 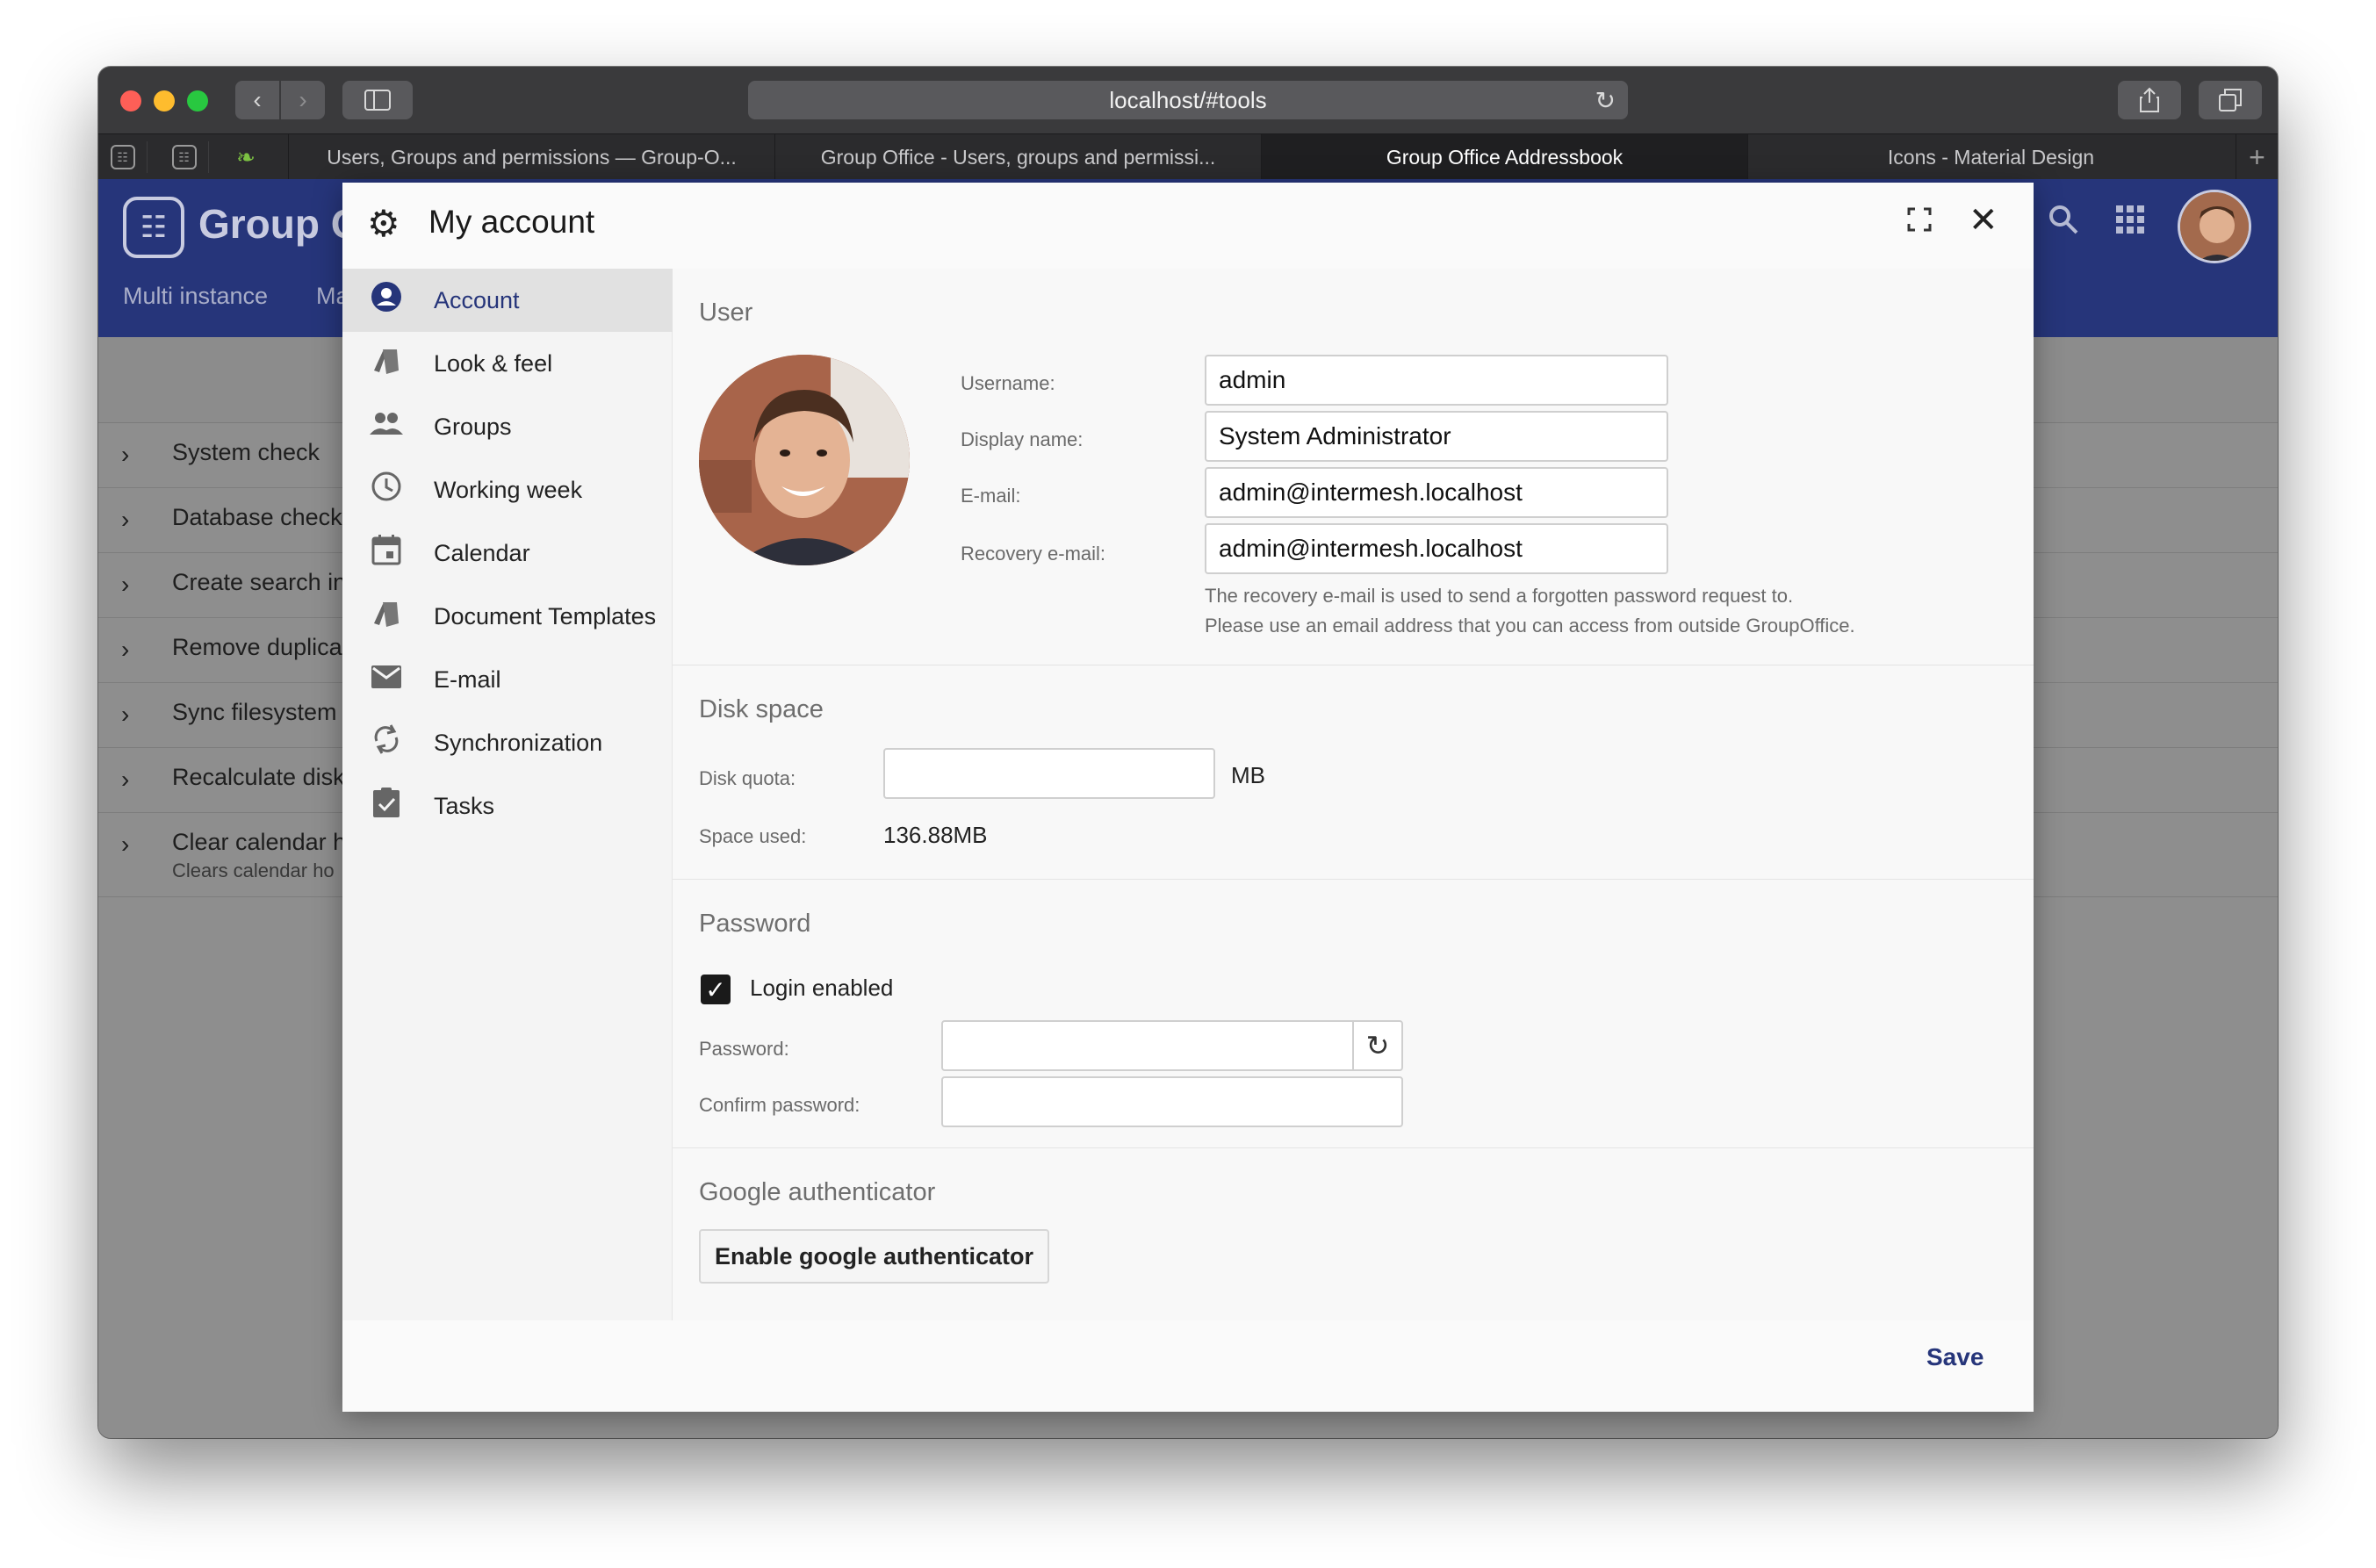 I want to click on refresh-icon: ↻, so click(x=1377, y=1045).